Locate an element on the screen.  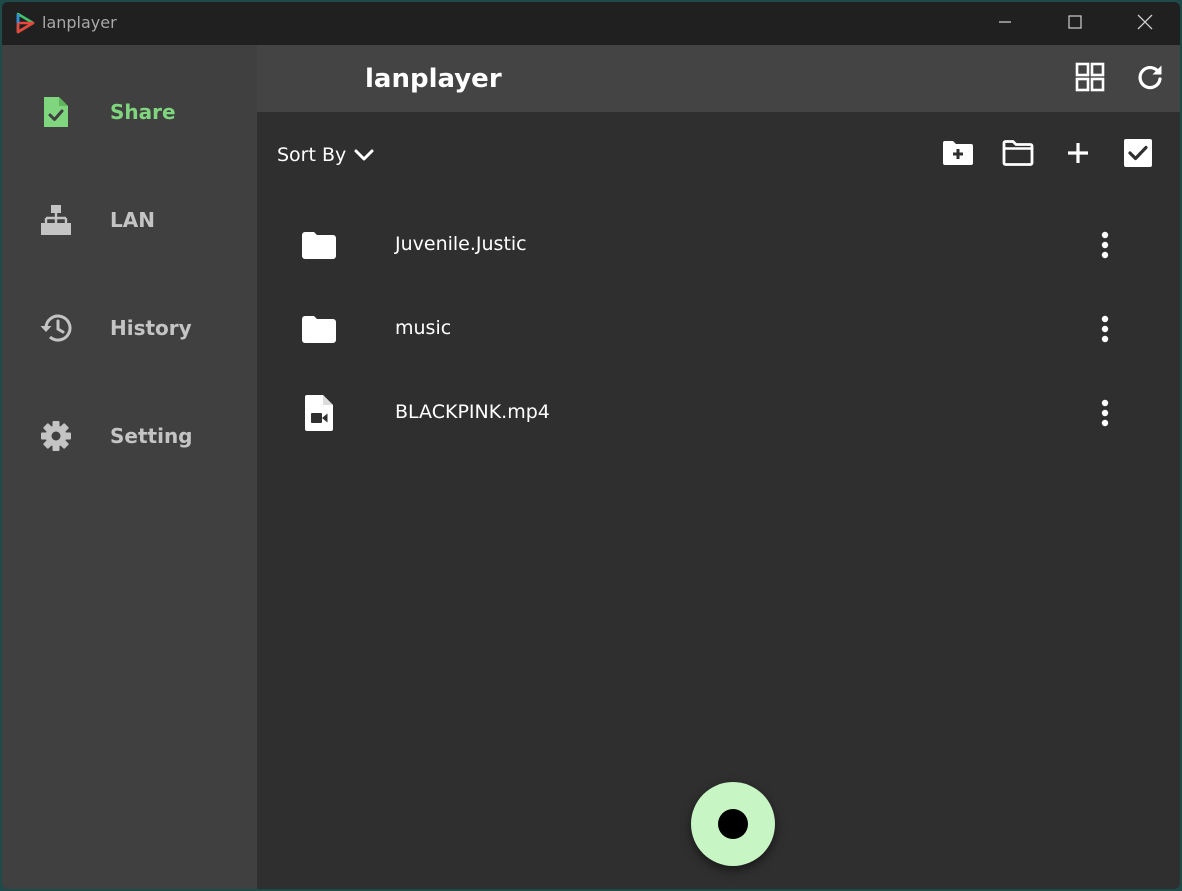
add-button is located at coordinates (1078, 155).